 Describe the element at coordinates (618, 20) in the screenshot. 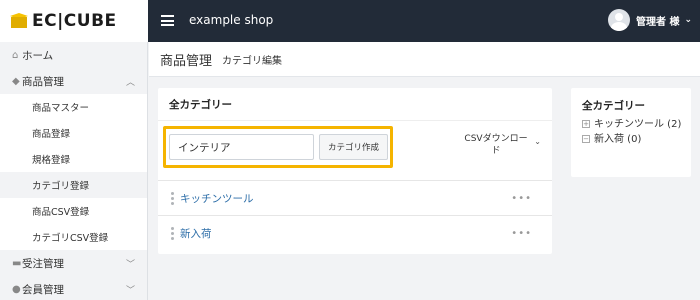

I see `avatar` at that location.